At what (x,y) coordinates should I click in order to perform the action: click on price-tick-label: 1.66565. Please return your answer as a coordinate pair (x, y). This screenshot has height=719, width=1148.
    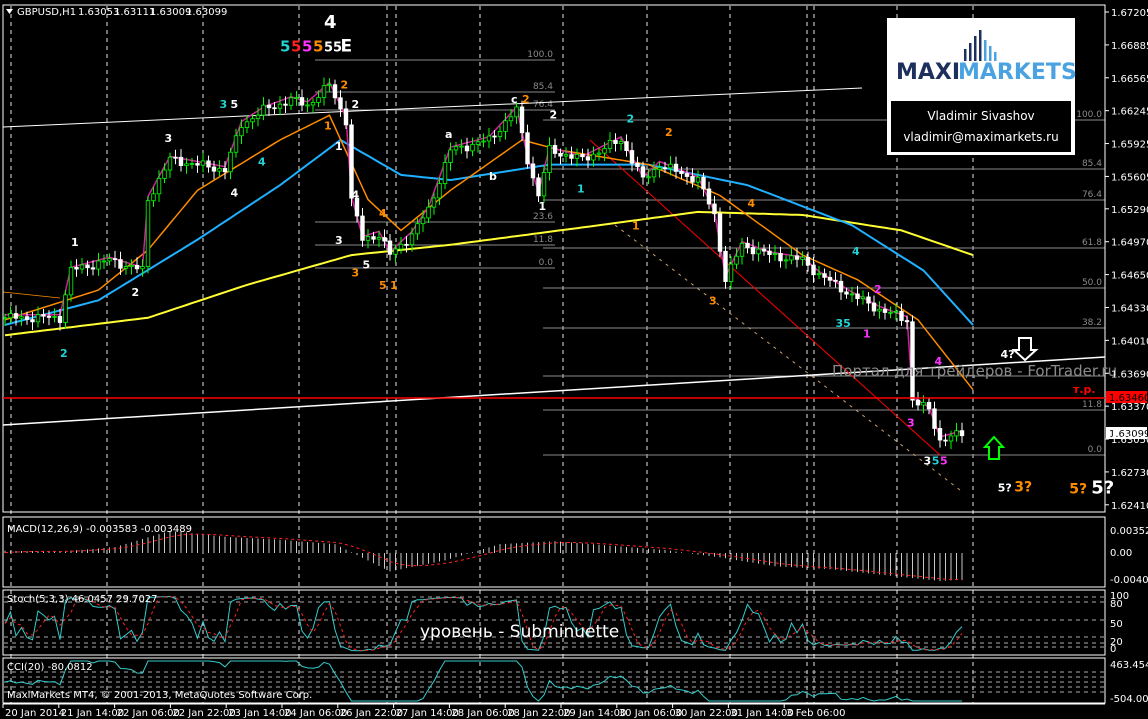
    Looking at the image, I should click on (1129, 79).